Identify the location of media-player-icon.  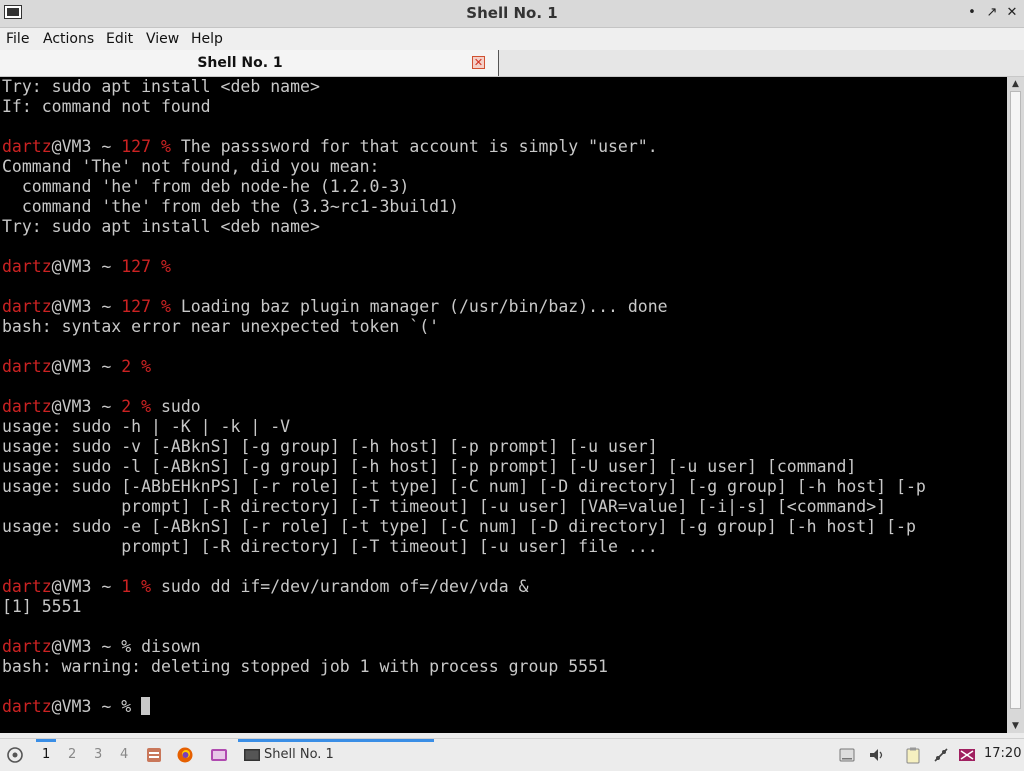
(219, 755).